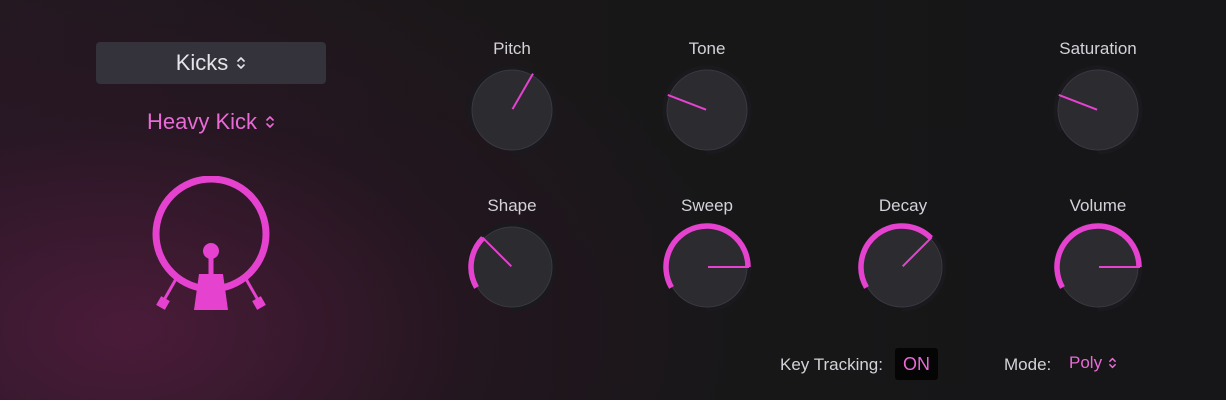 The height and width of the screenshot is (400, 1226). What do you see at coordinates (707, 48) in the screenshot?
I see `tone-label: Tone` at bounding box center [707, 48].